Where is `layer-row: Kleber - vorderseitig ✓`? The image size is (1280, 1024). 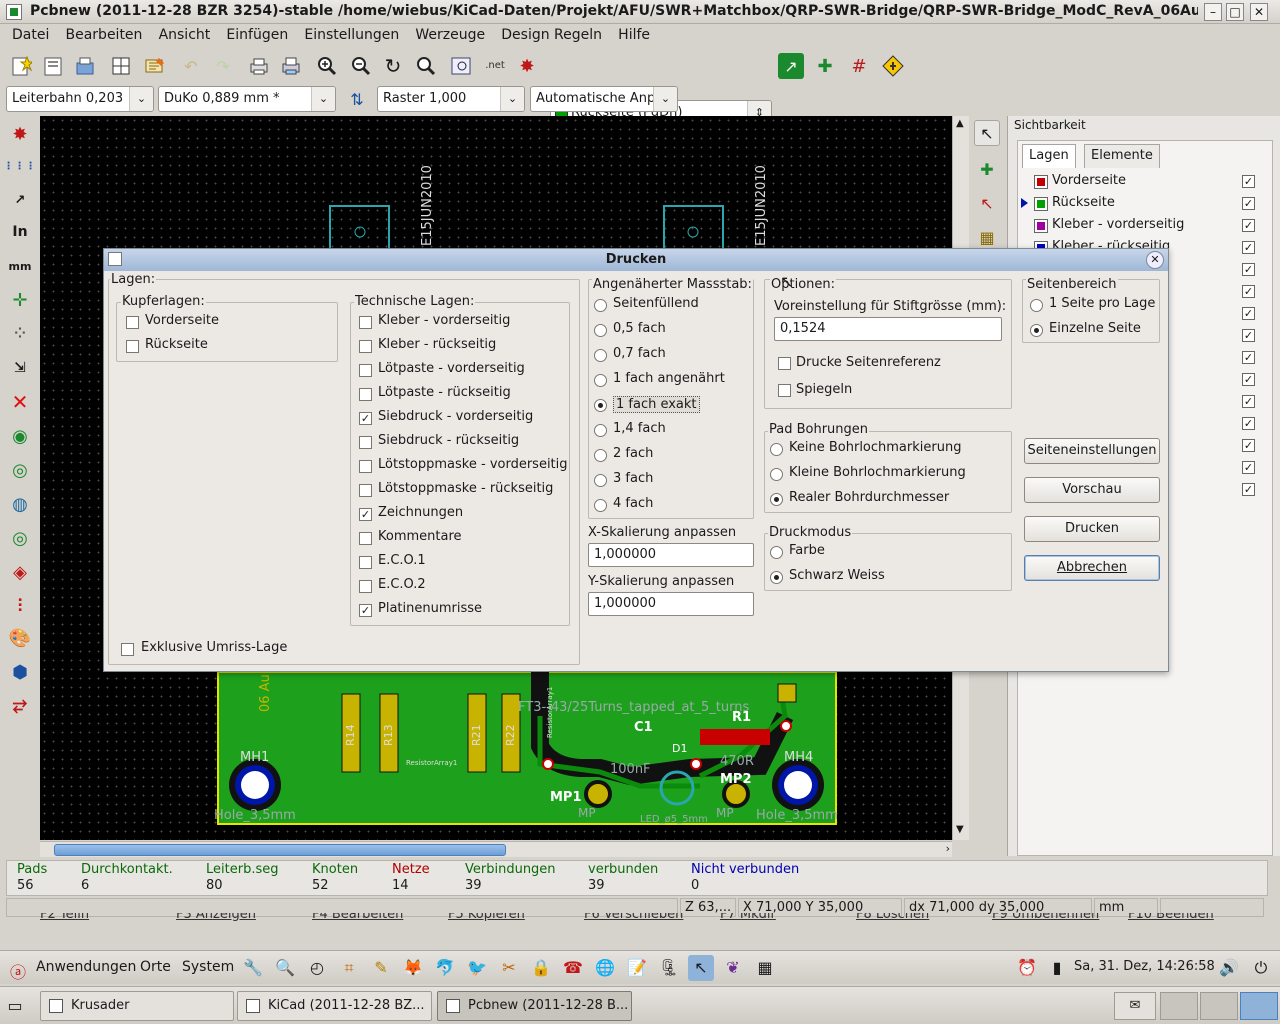
layer-row: Kleber - vorderseitig ✓ is located at coordinates (1140, 226).